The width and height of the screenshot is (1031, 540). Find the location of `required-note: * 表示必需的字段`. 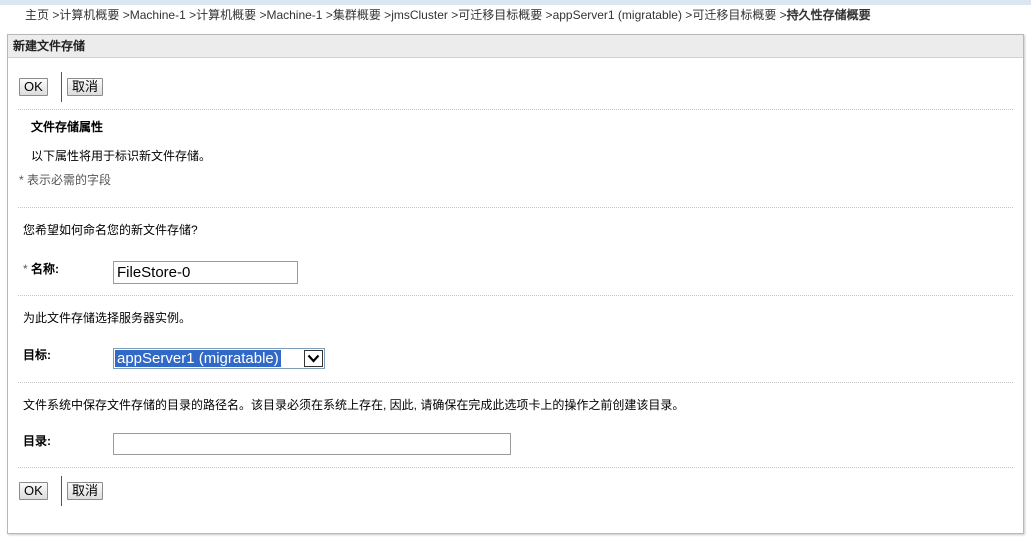

required-note: * 表示必需的字段 is located at coordinates (65, 180).